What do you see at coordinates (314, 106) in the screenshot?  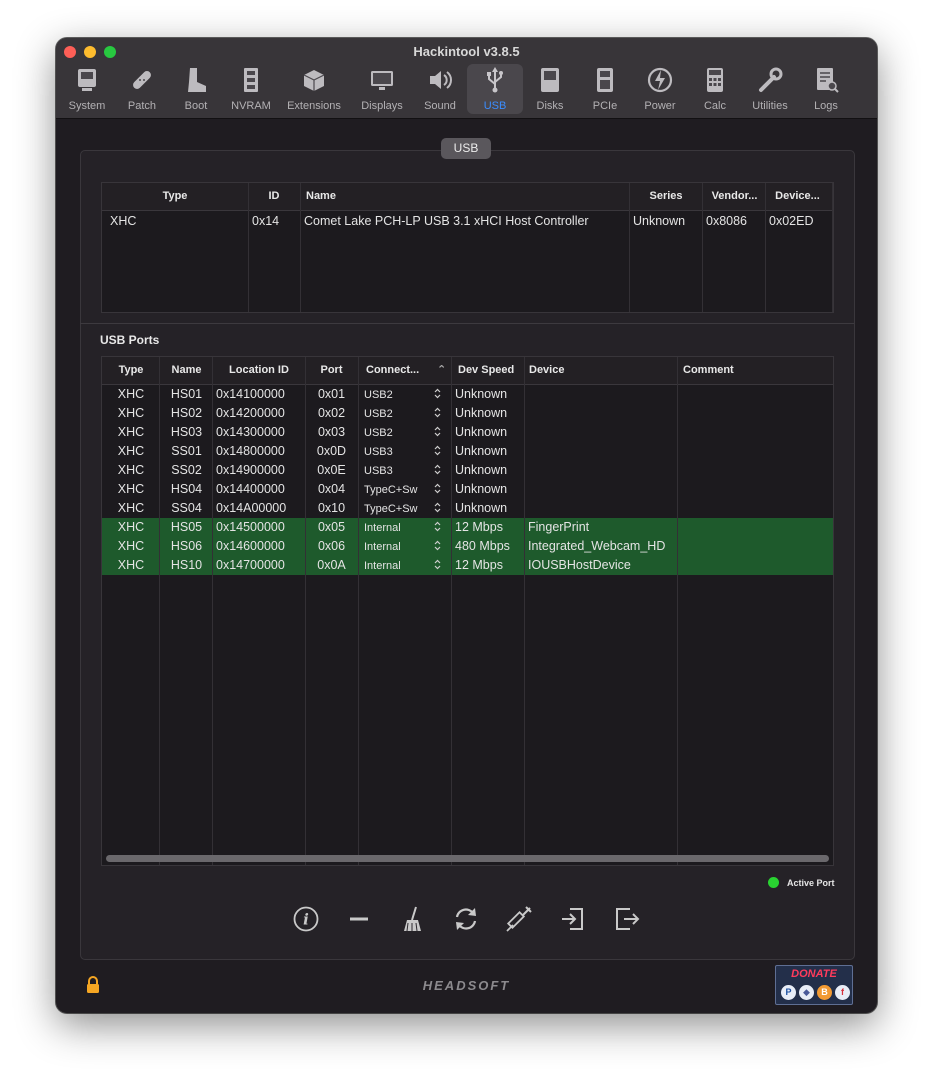 I see `toolbar-label: Extensions` at bounding box center [314, 106].